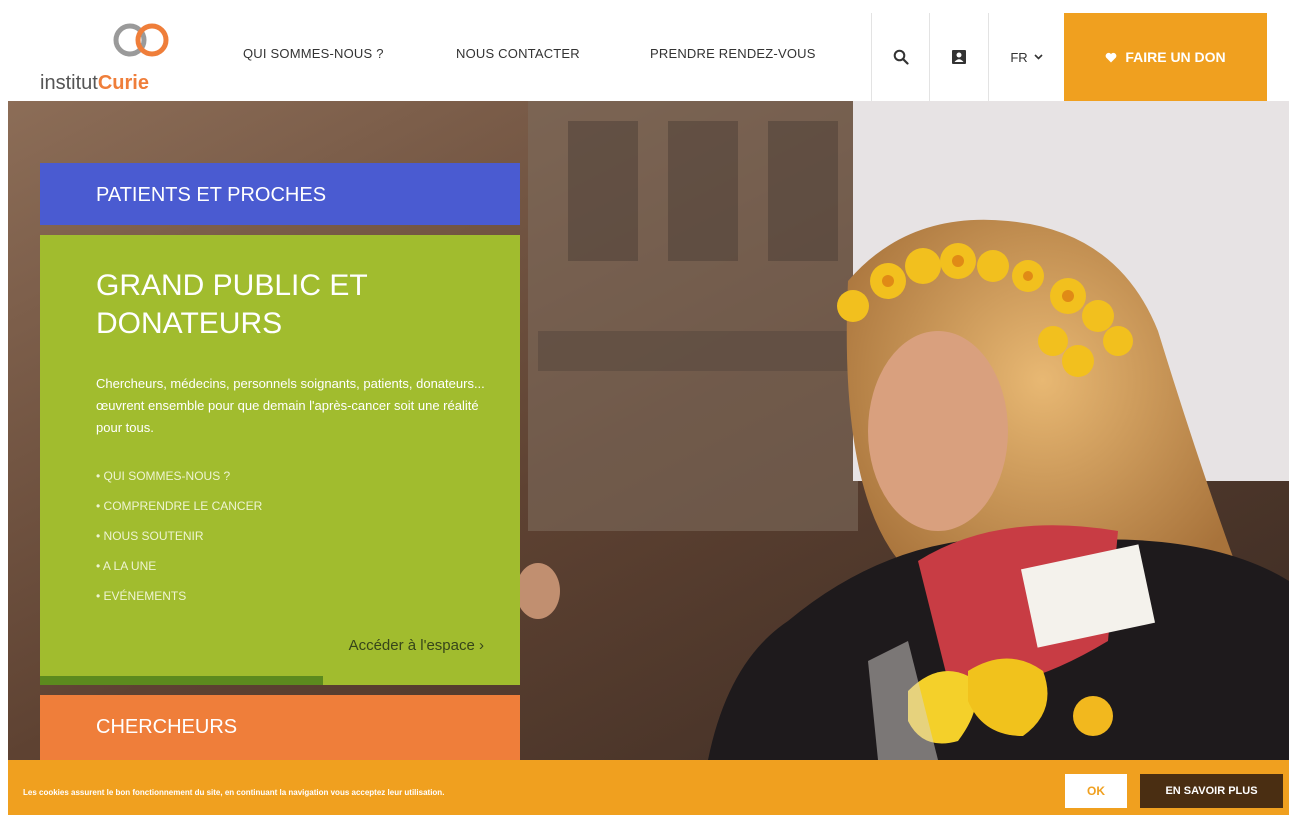 The width and height of the screenshot is (1289, 815). I want to click on nav-prendre-rendez-vous: PRENDRE RENDEZ-VOUS, so click(733, 53).